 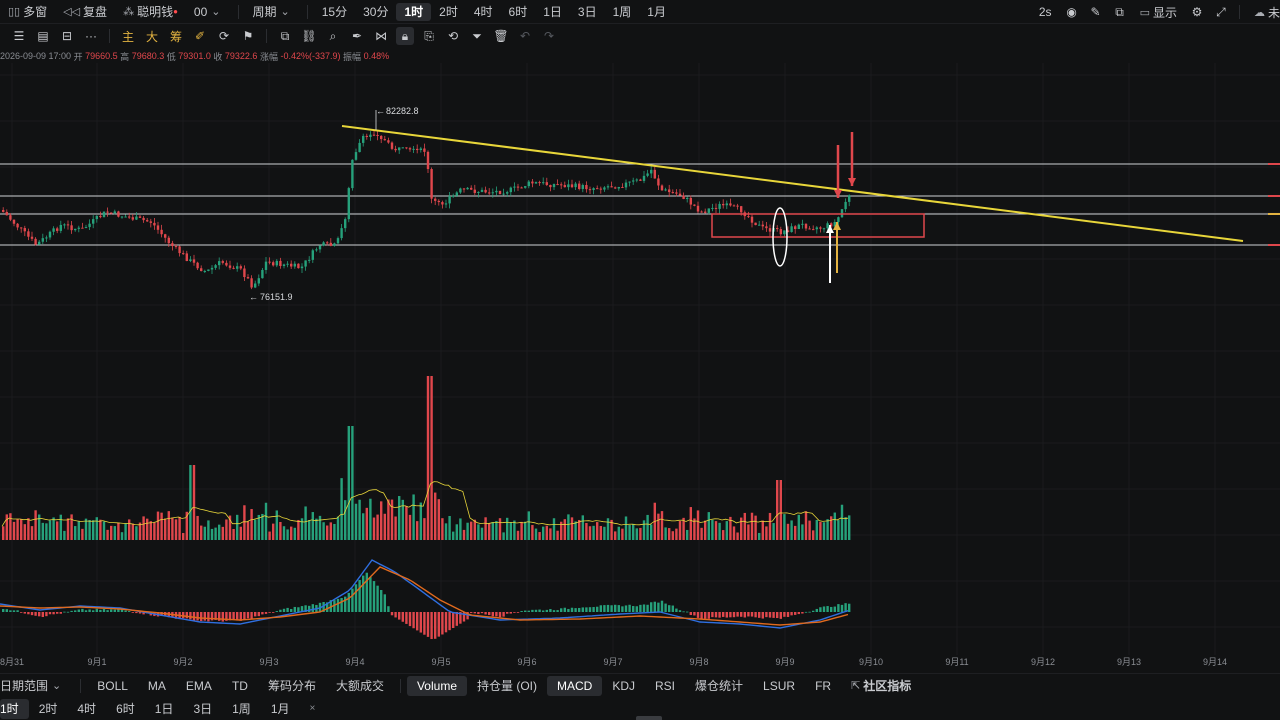 What do you see at coordinates (333, 36) in the screenshot?
I see `zoom-icon: ⌕` at bounding box center [333, 36].